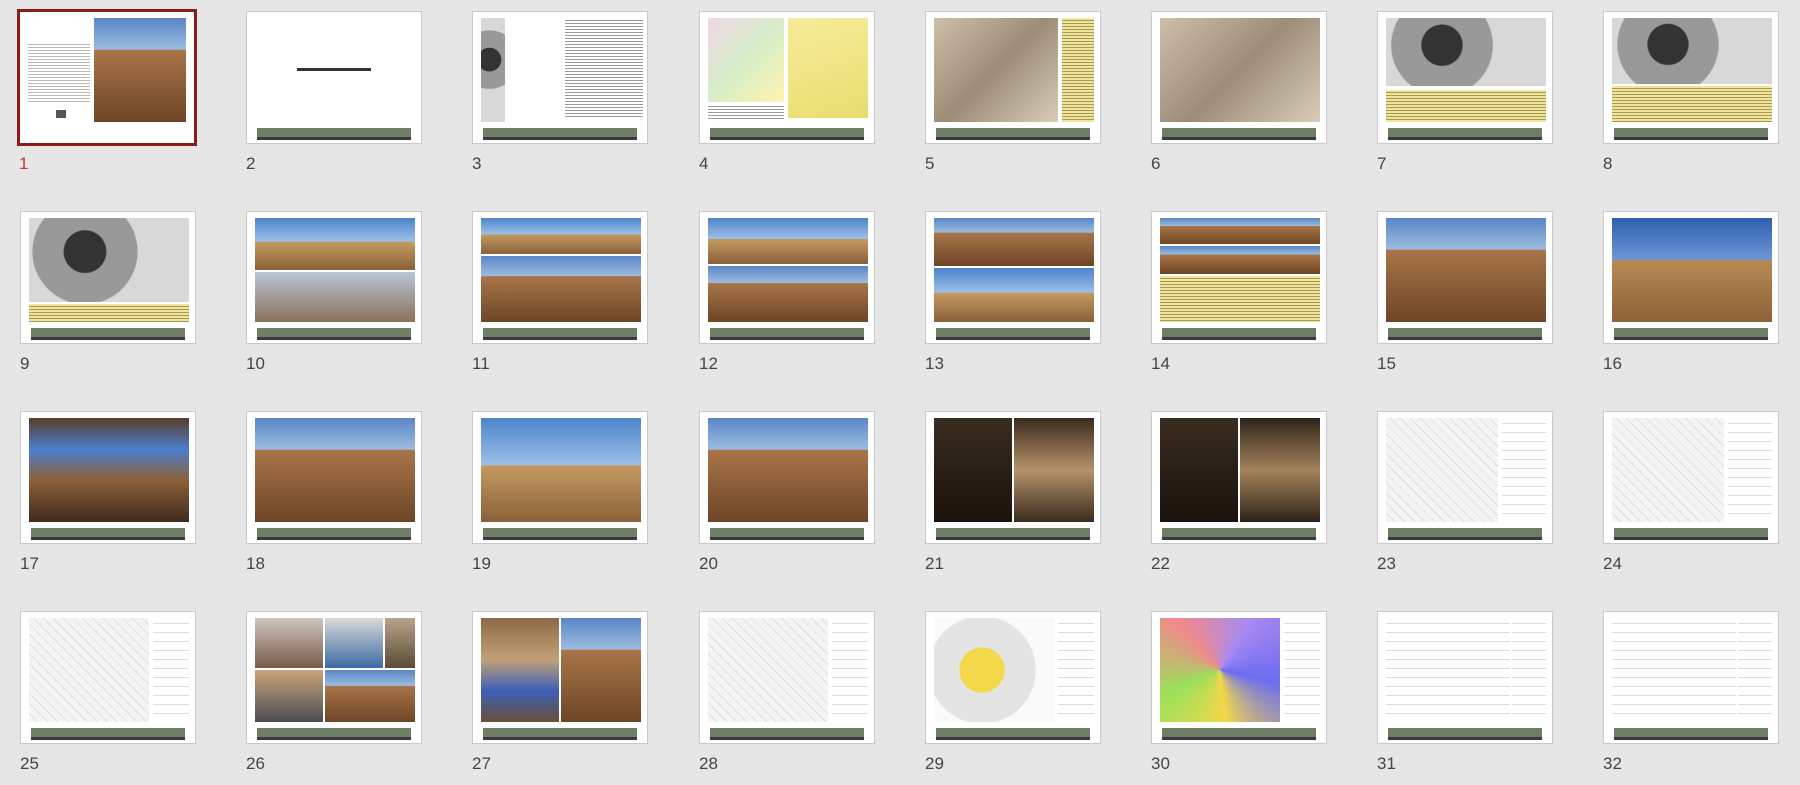 The image size is (1800, 785). I want to click on slide-number: 24, so click(1612, 563).